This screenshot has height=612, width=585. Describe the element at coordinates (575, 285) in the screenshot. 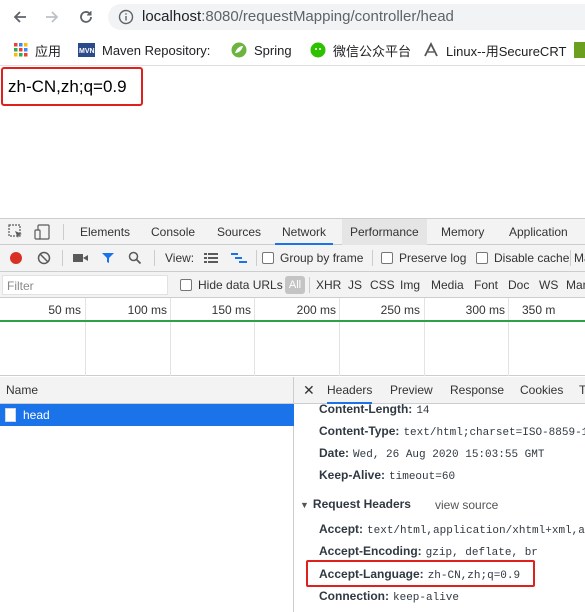

I see `filter-type-manifest: Man` at that location.